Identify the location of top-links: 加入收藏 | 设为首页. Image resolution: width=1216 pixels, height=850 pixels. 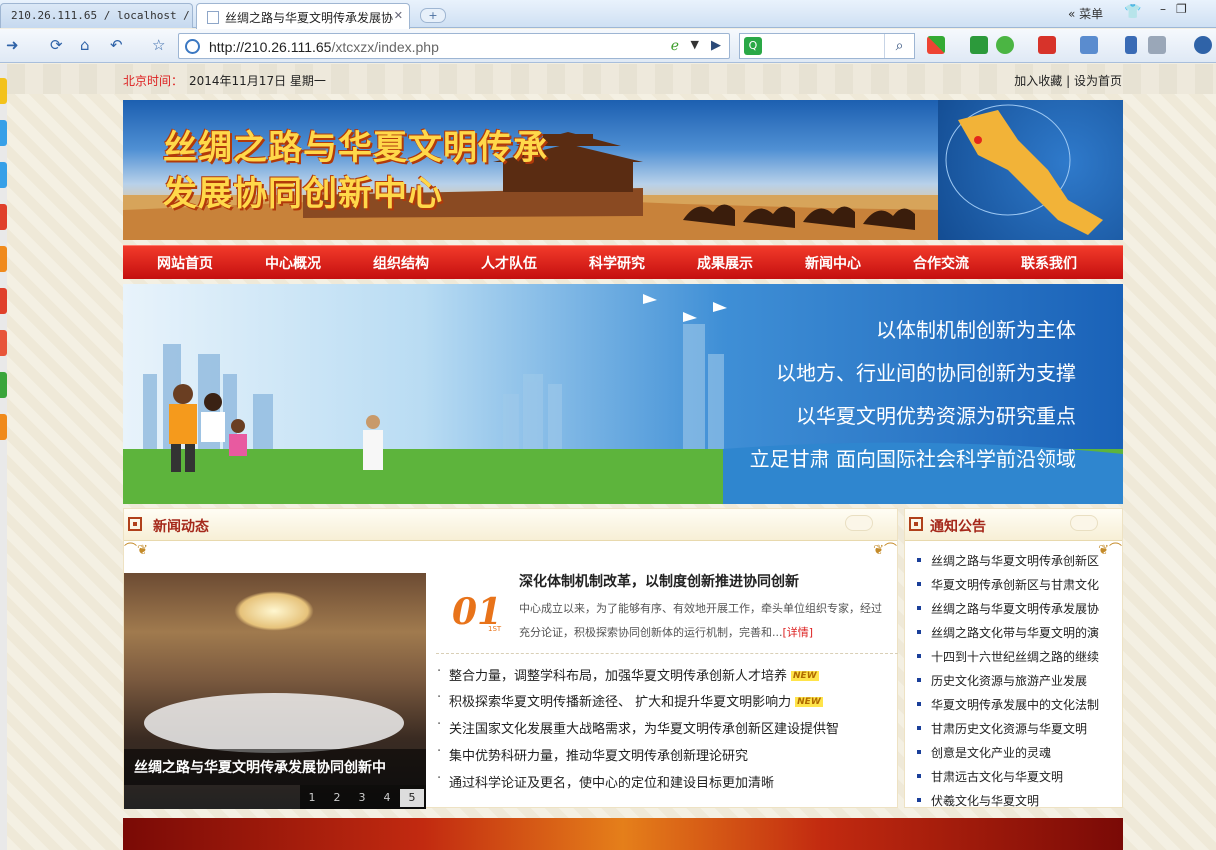
(1068, 80).